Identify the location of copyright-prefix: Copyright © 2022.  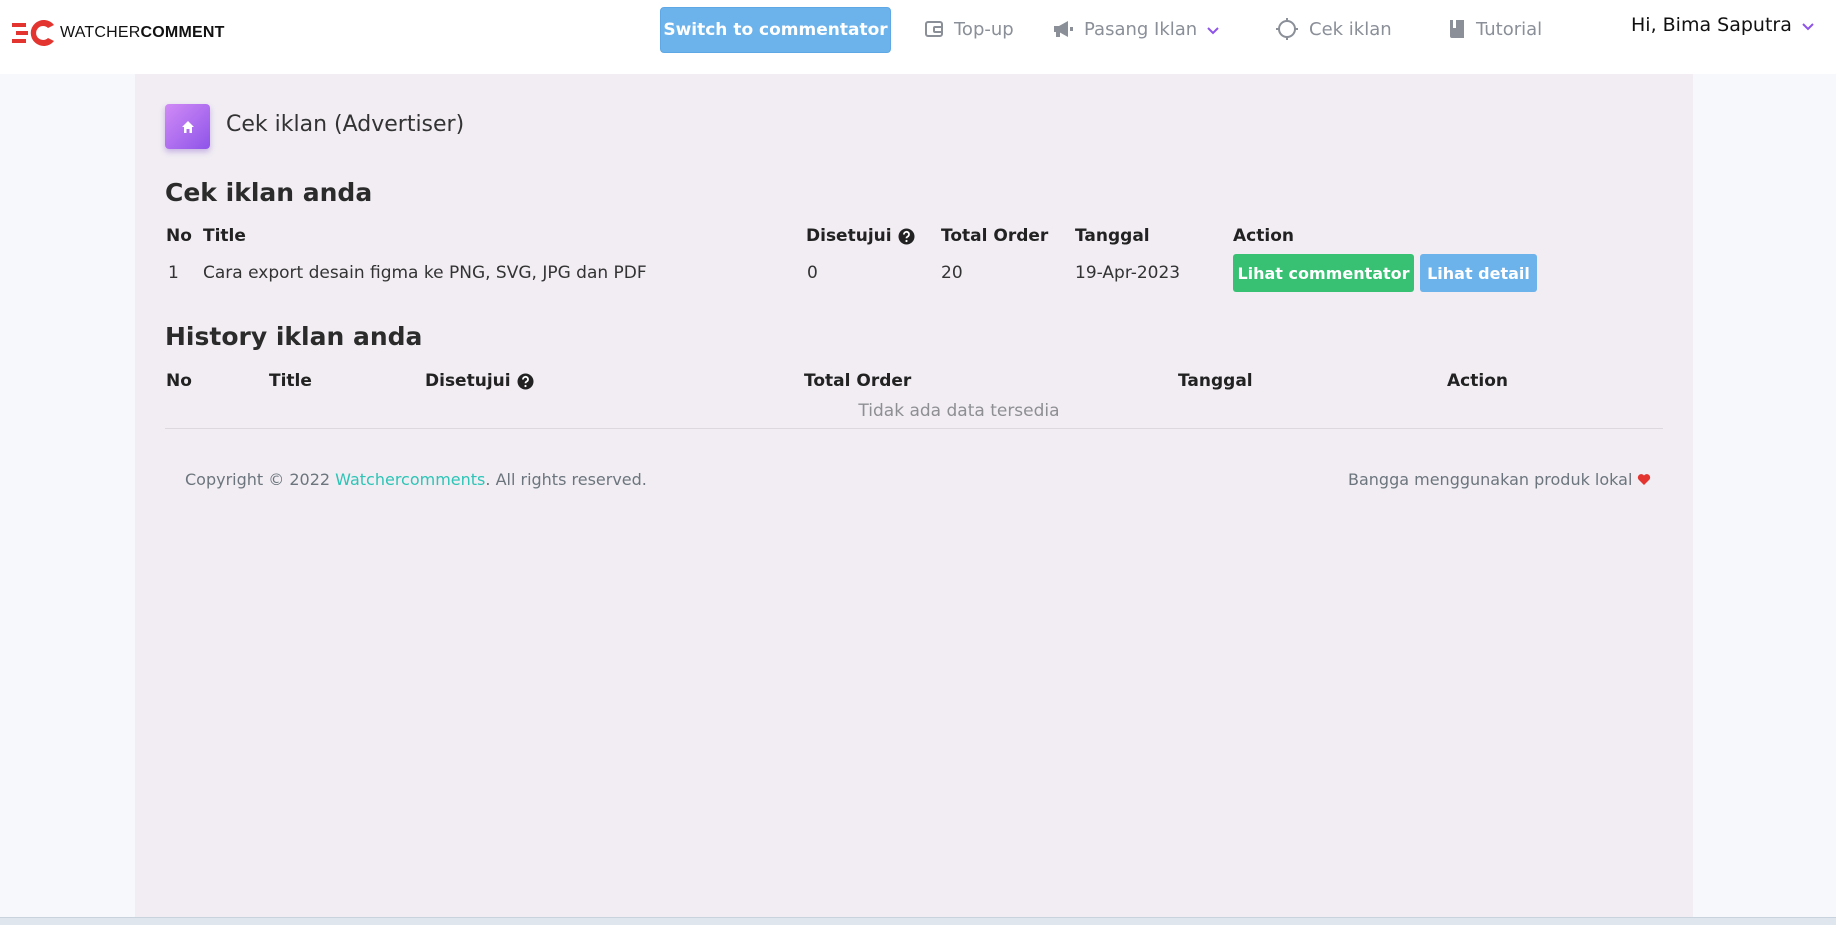
(260, 479).